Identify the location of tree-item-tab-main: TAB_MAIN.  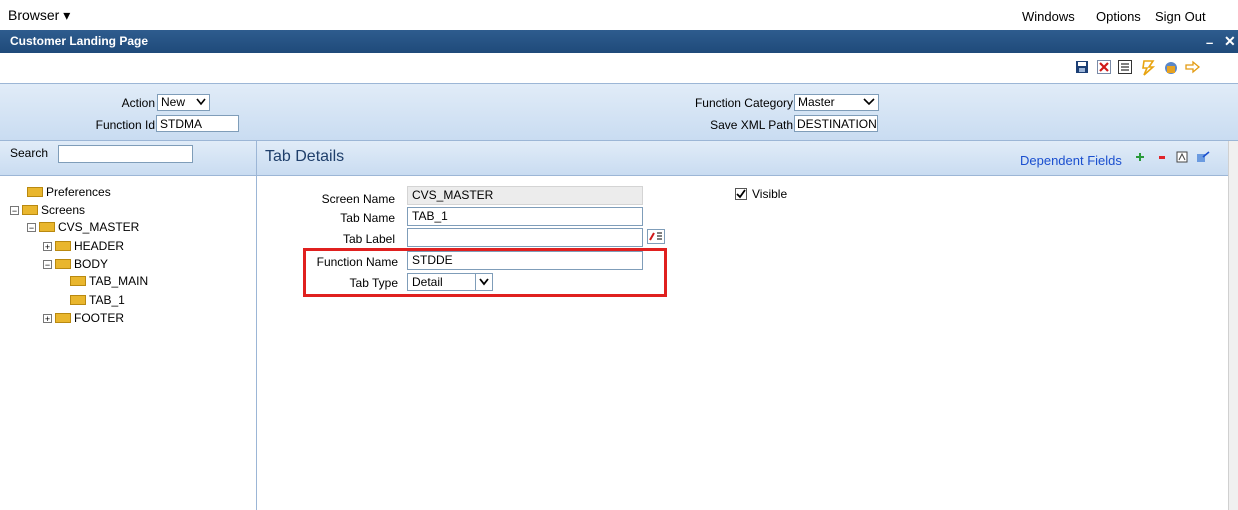
(109, 281).